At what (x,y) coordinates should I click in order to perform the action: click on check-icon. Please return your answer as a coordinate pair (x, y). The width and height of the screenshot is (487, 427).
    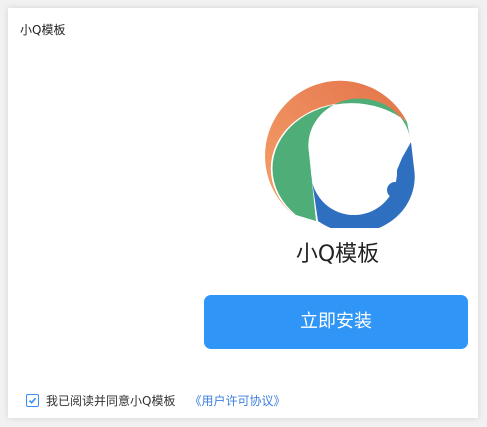
    Looking at the image, I should click on (32, 400).